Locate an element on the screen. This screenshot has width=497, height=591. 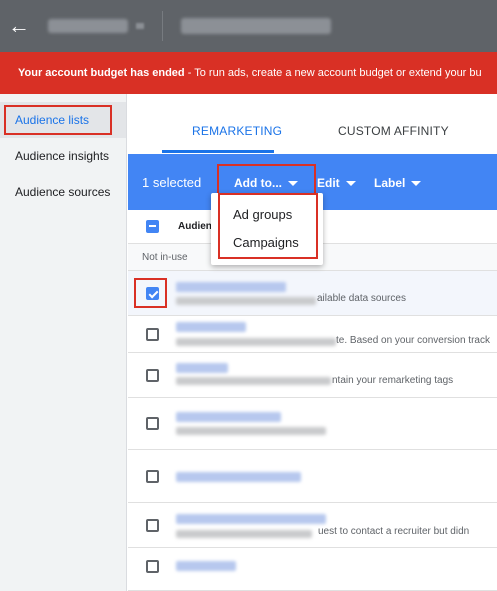
selected-count: 1 selected is located at coordinates (172, 182).